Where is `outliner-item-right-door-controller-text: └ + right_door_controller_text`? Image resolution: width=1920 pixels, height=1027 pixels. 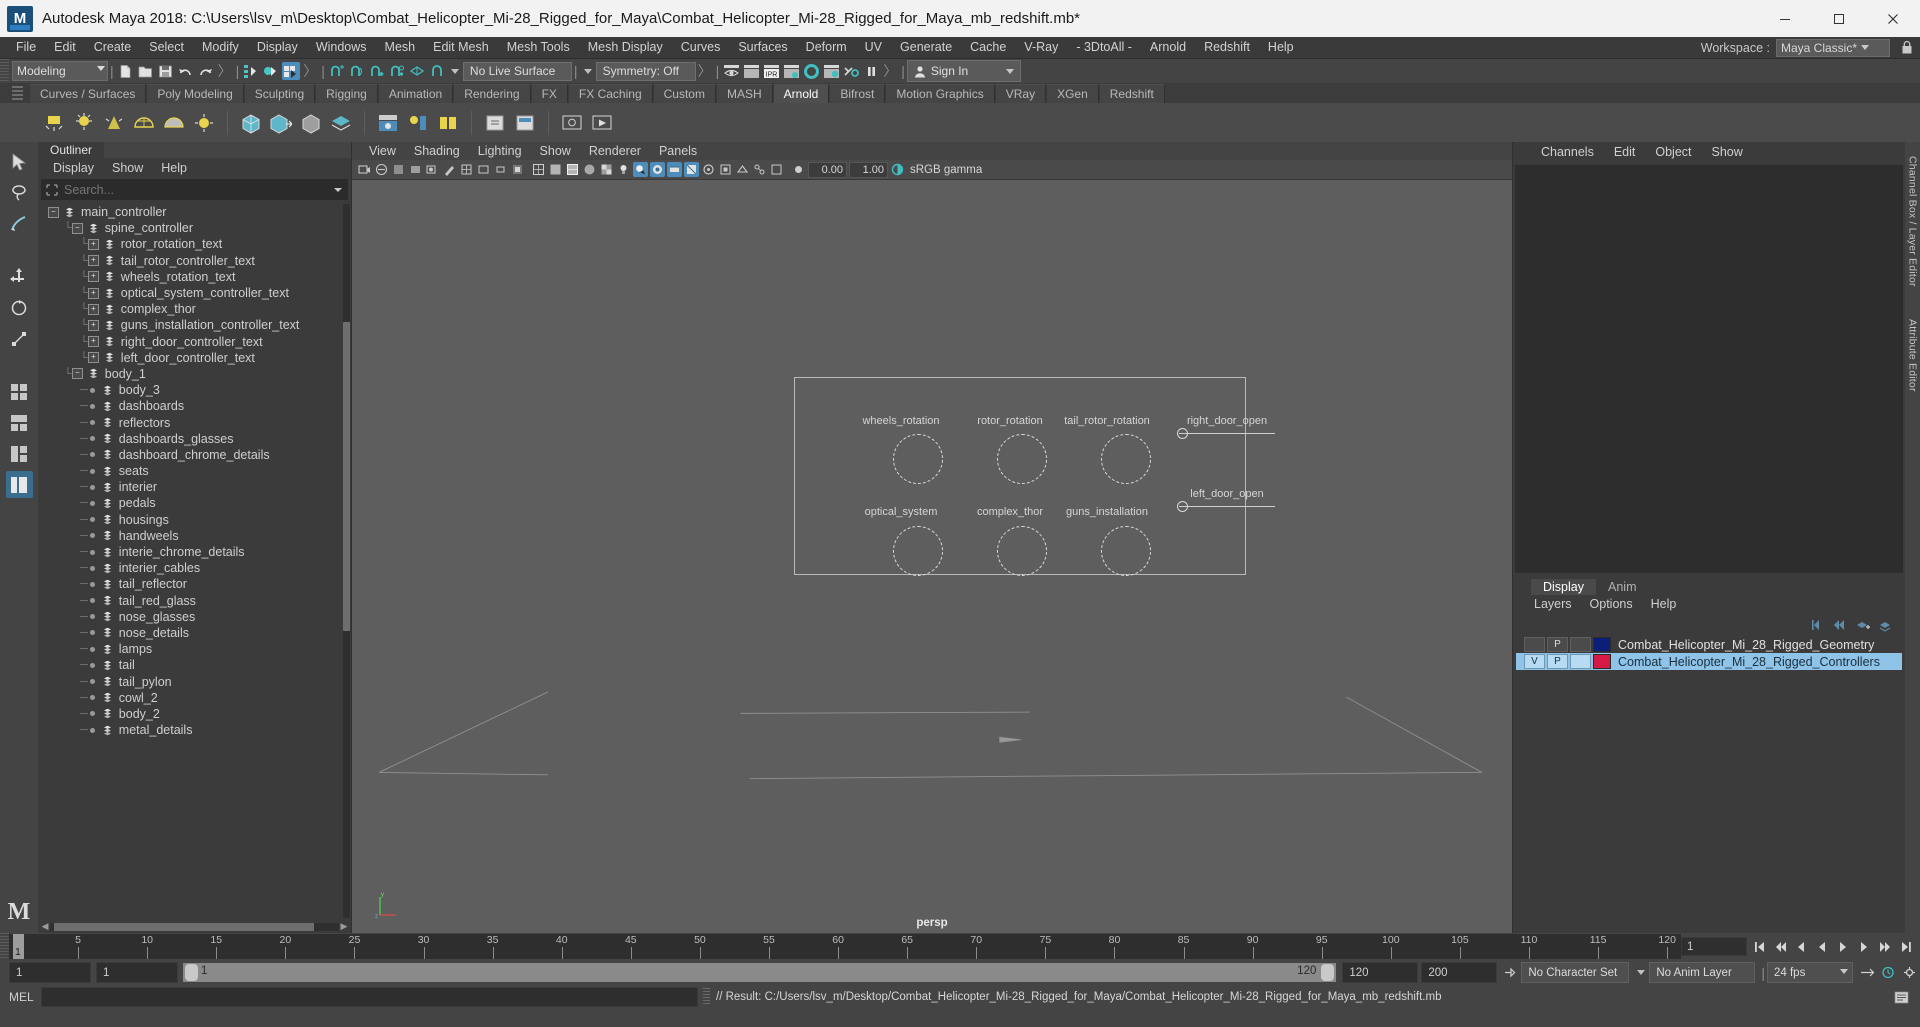
outliner-item-right-door-controller-text: └ + right_door_controller_text is located at coordinates (194, 342).